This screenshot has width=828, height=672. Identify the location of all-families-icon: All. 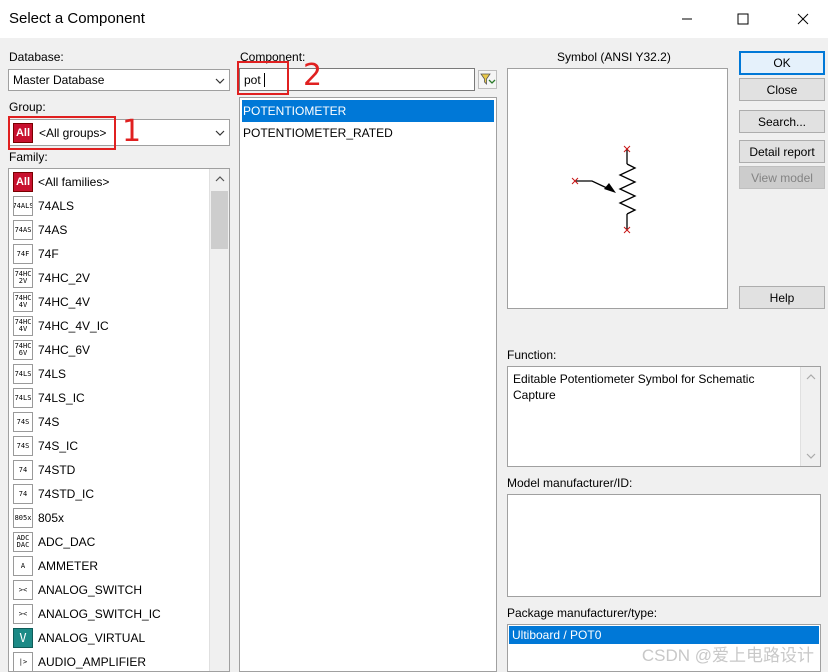
(23, 182).